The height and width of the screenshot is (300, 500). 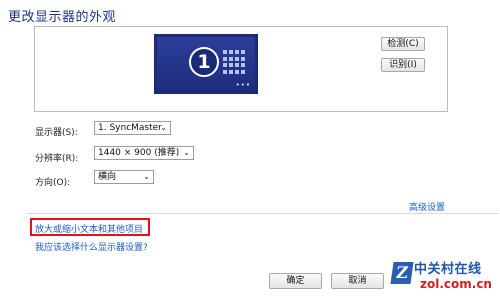 I want to click on start-tiles-icon, so click(x=234, y=62).